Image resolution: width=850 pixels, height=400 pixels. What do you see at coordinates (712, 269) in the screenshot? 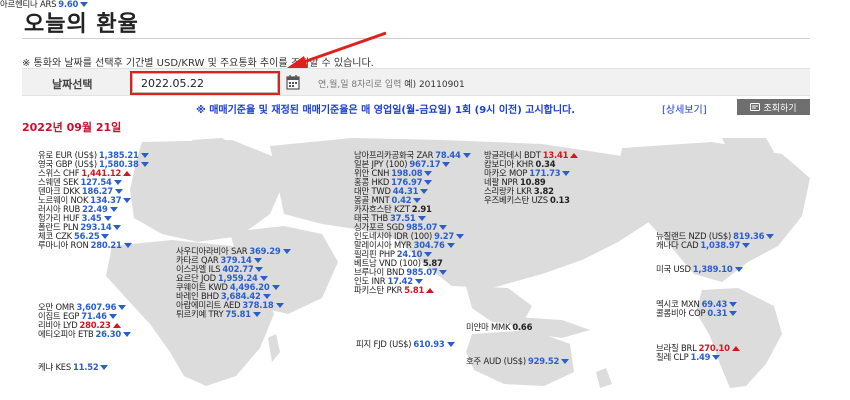
I see `currency-value: 1,389.10` at bounding box center [712, 269].